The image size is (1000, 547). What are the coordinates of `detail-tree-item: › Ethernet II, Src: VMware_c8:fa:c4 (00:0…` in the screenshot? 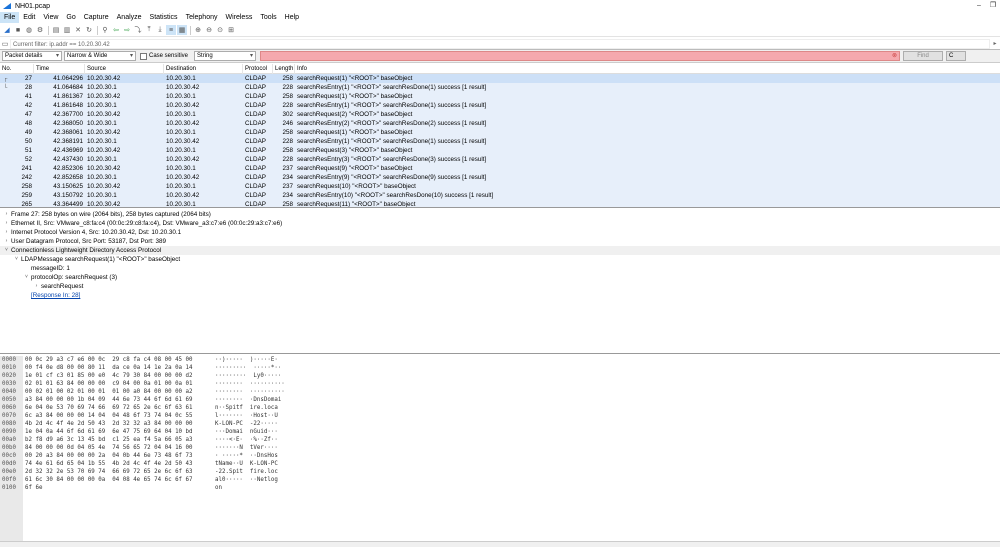 It's located at (500, 223).